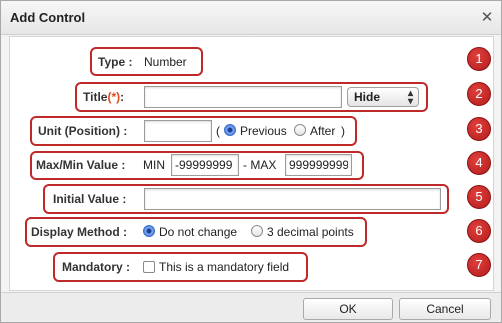  Describe the element at coordinates (257, 231) in the screenshot. I see `display-3-decimal-radio` at that location.